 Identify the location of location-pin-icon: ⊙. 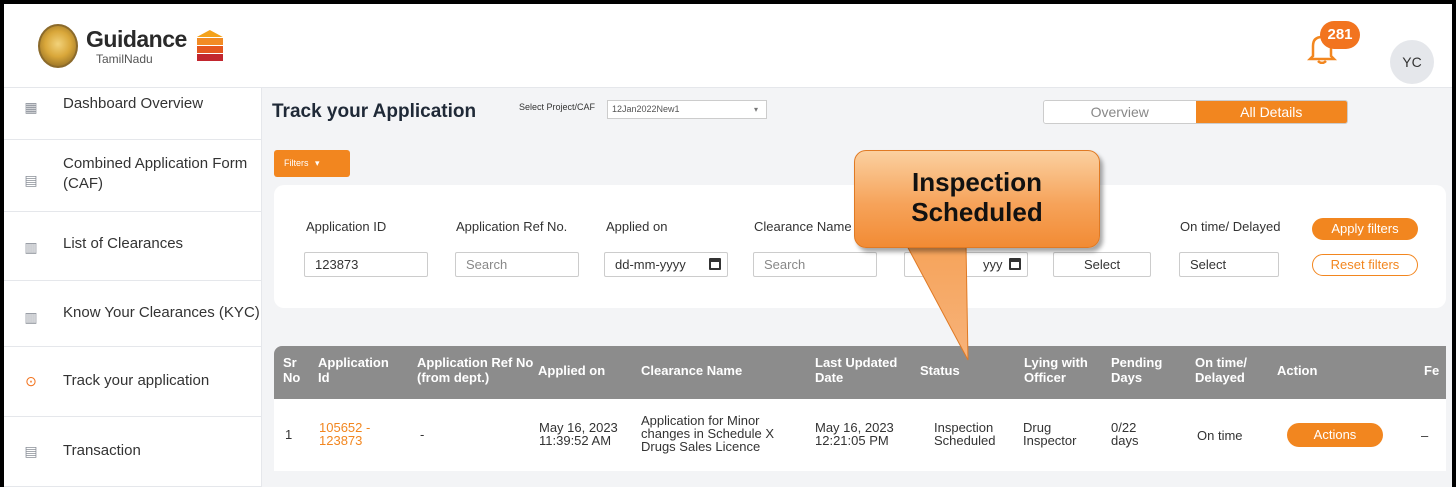
(31, 381).